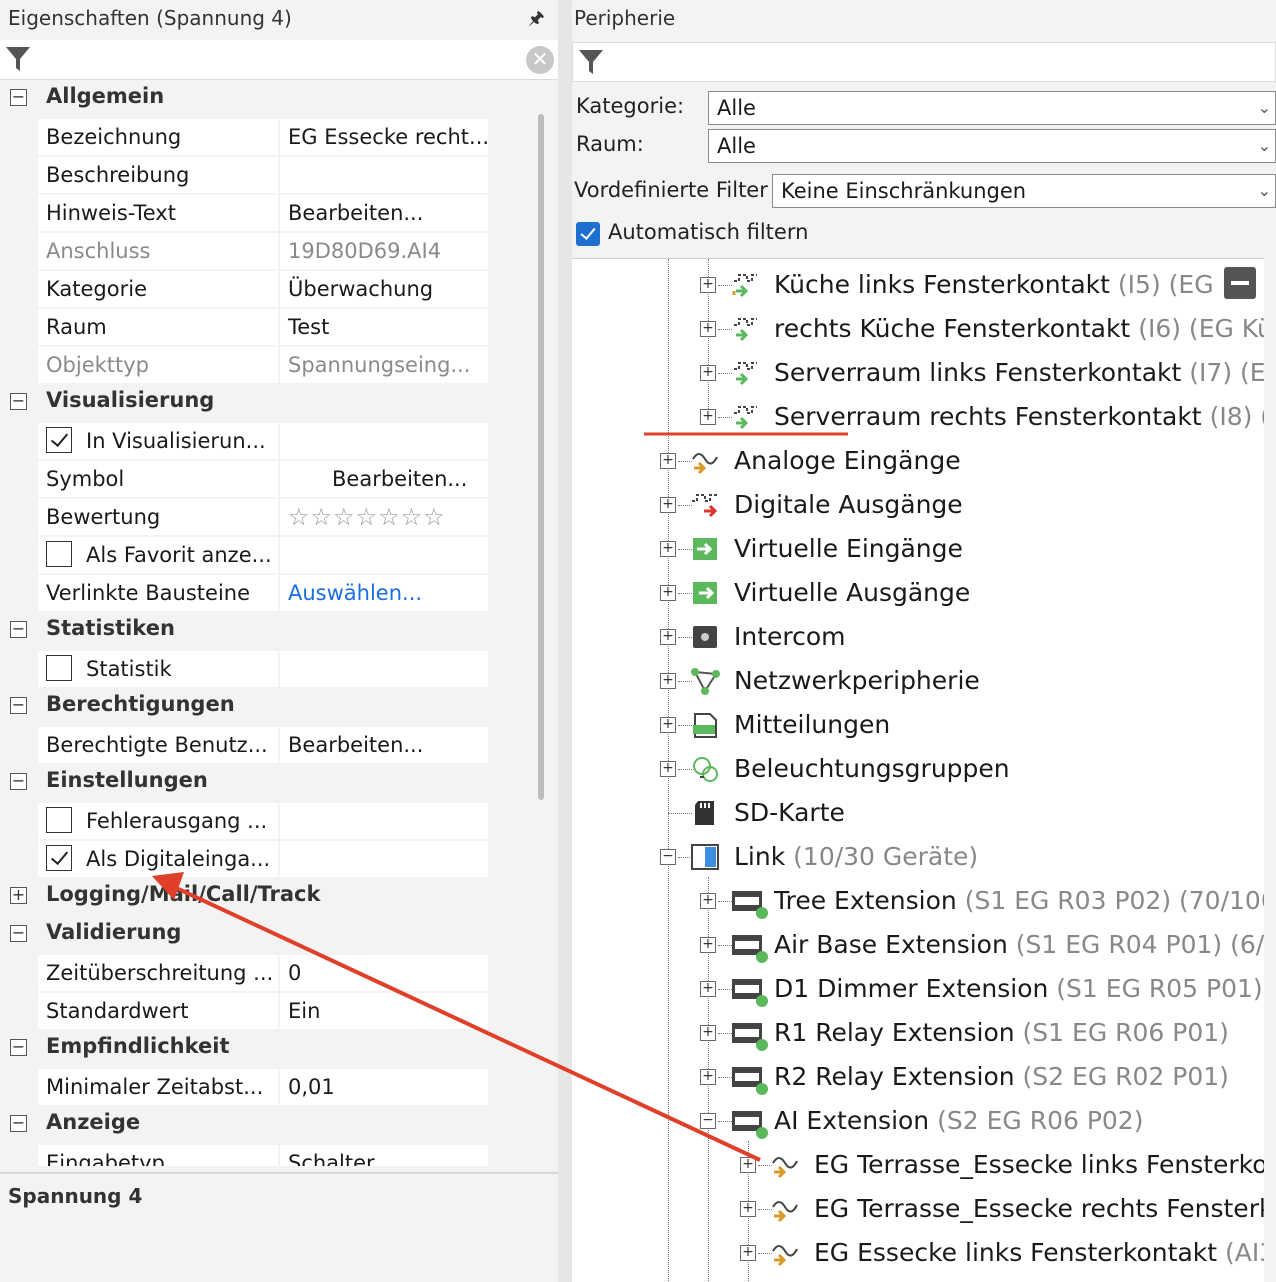  I want to click on category-empfindlichkeit: − Empfindlichkeit, so click(261, 1049).